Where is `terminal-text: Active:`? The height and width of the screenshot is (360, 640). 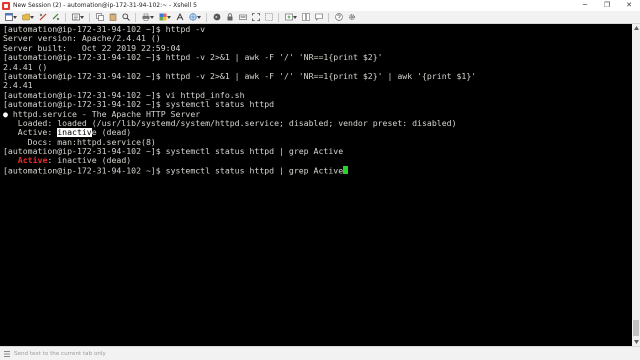
terminal-text: Active: is located at coordinates (30, 133).